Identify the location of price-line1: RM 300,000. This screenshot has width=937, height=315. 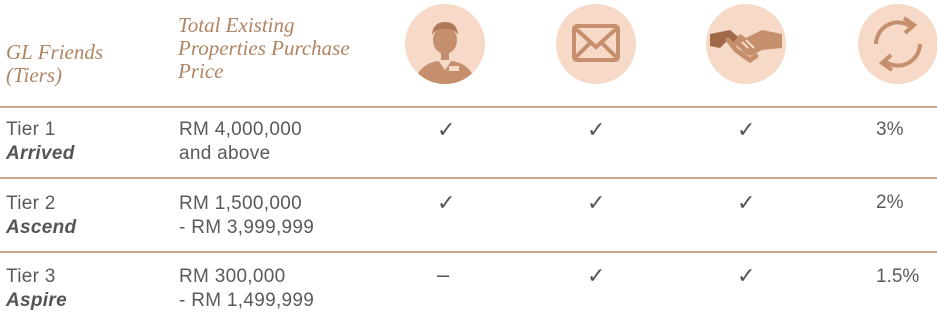
(232, 276).